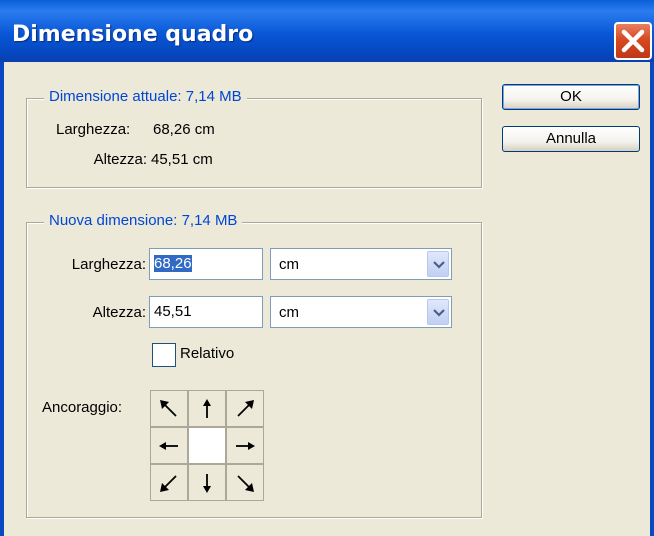 The height and width of the screenshot is (536, 654). Describe the element at coordinates (361, 264) in the screenshot. I see `width-unit-select: cm` at that location.